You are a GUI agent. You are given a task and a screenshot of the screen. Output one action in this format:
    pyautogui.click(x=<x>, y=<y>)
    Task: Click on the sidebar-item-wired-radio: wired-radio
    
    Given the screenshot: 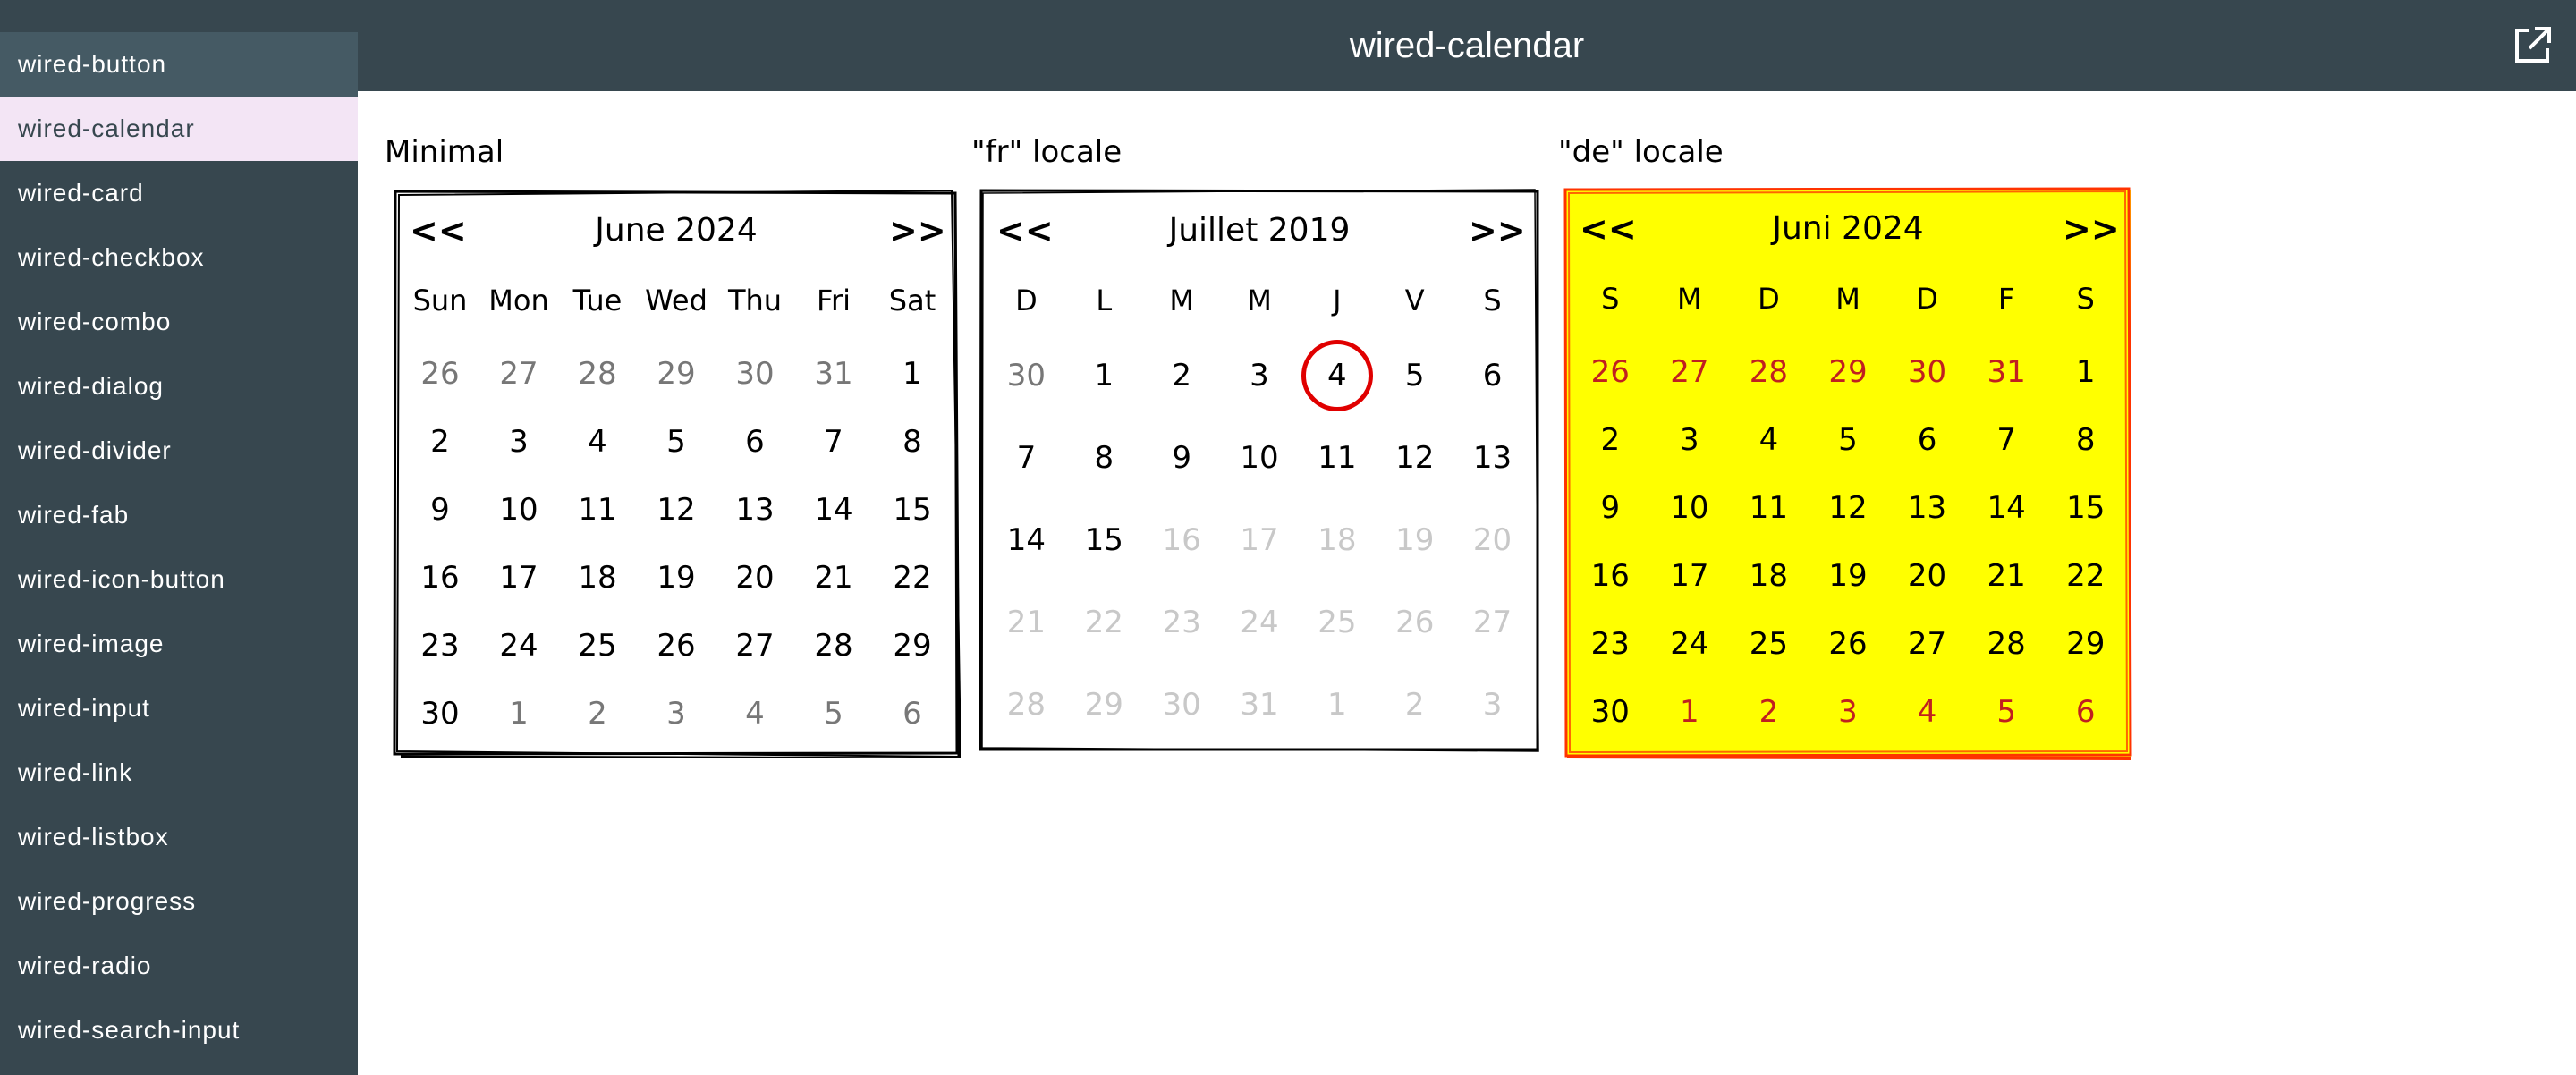 What is the action you would take?
    pyautogui.click(x=179, y=966)
    